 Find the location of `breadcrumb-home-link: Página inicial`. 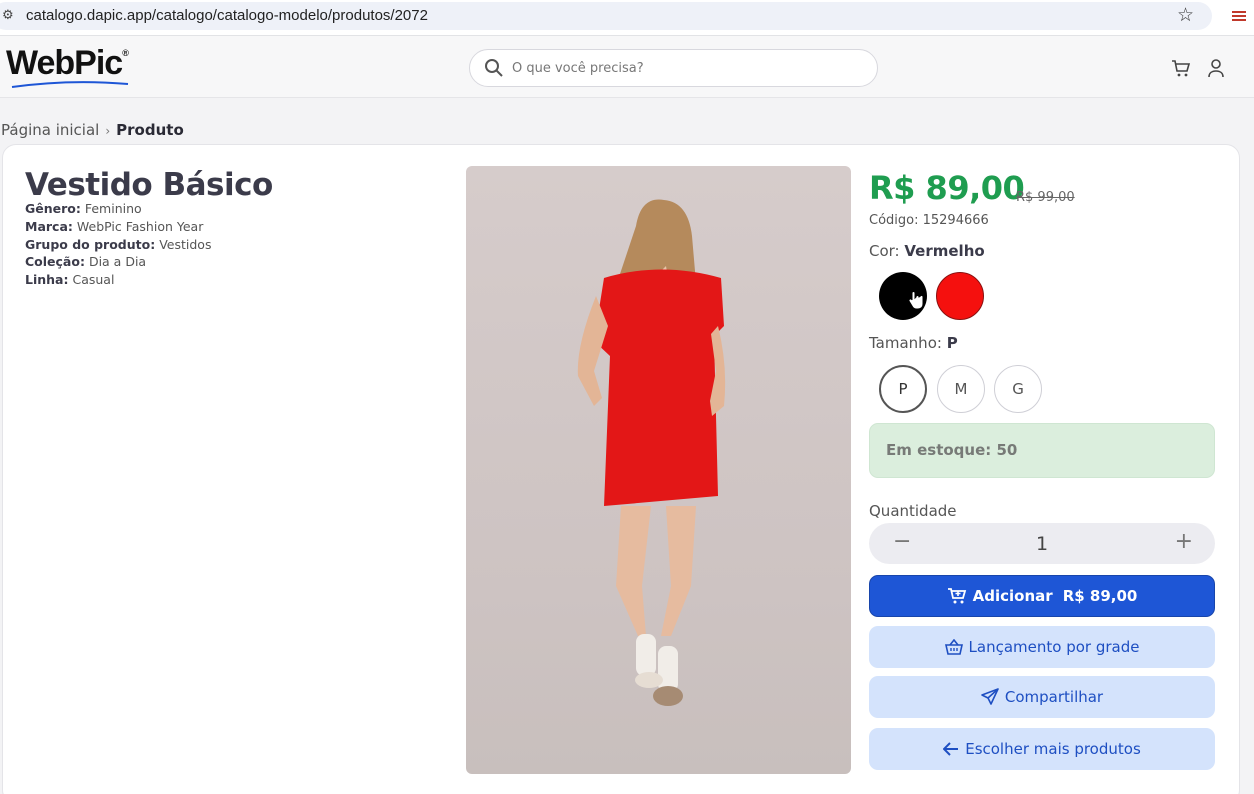

breadcrumb-home-link: Página inicial is located at coordinates (50, 130).